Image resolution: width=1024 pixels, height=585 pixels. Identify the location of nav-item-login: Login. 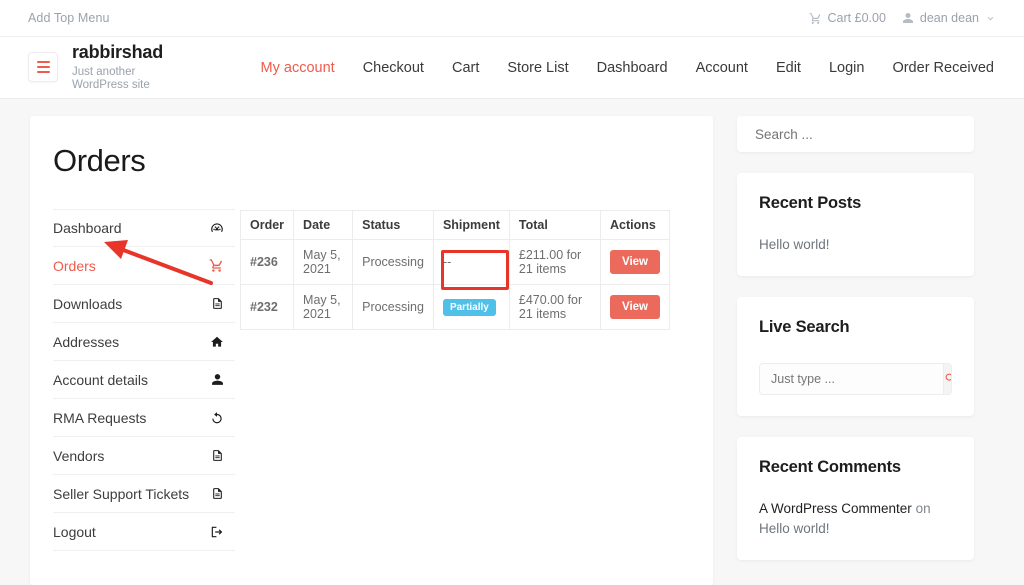
(846, 68).